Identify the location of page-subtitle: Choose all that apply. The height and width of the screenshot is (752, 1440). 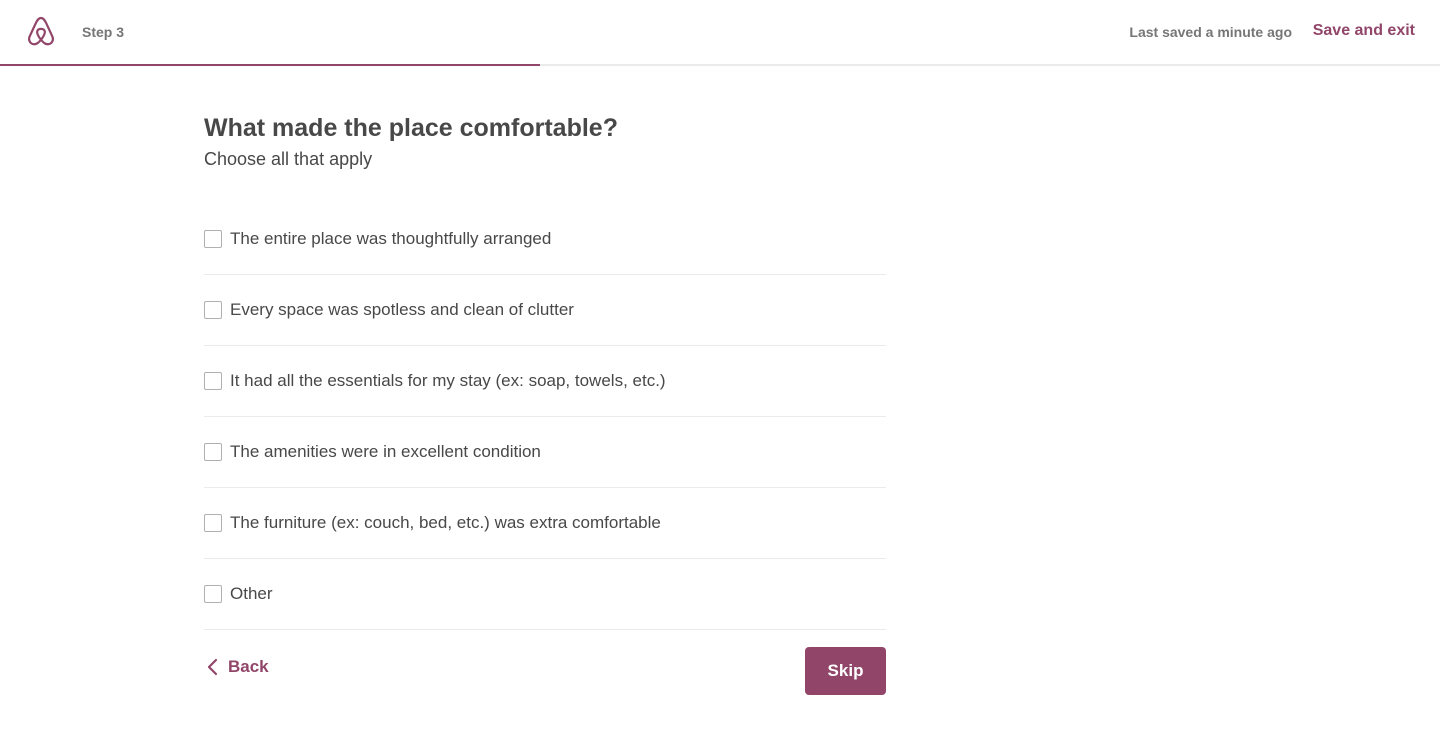
(288, 159).